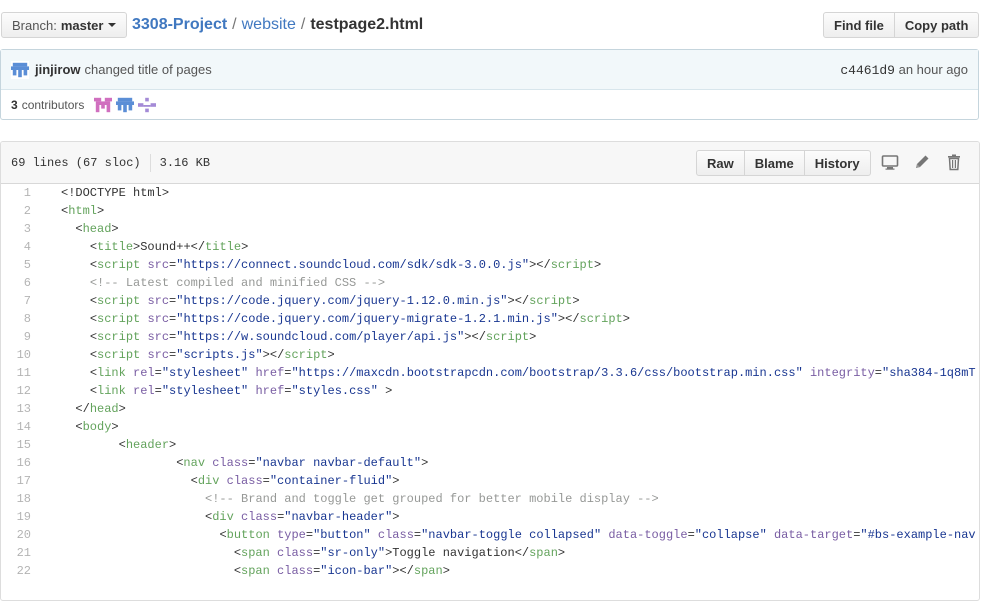 This screenshot has height=601, width=1002. Describe the element at coordinates (859, 25) in the screenshot. I see `find-file-button: Find file` at that location.